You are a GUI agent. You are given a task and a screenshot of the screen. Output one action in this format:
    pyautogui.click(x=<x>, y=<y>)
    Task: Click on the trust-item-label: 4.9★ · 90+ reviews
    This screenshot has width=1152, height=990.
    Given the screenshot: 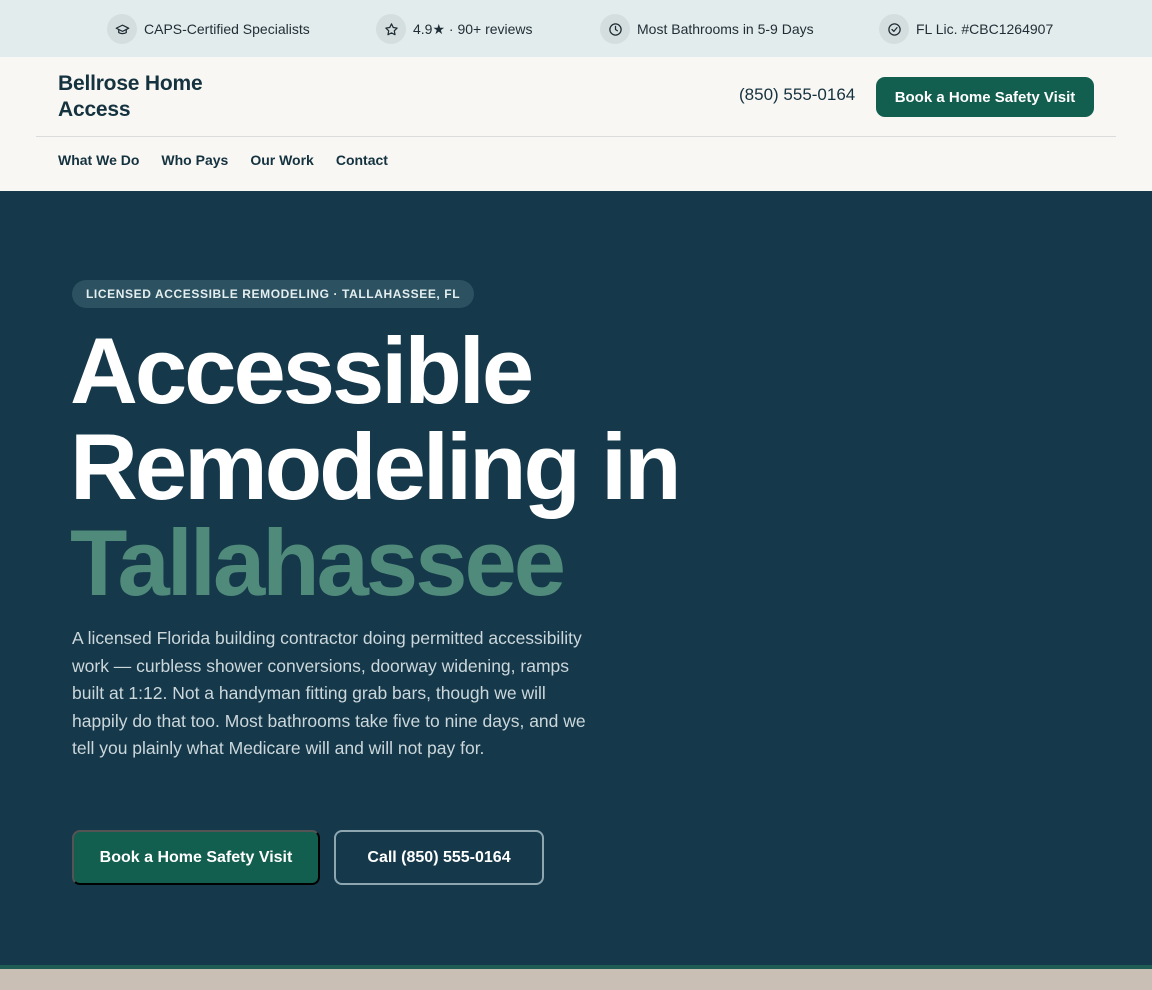 What is the action you would take?
    pyautogui.click(x=473, y=28)
    